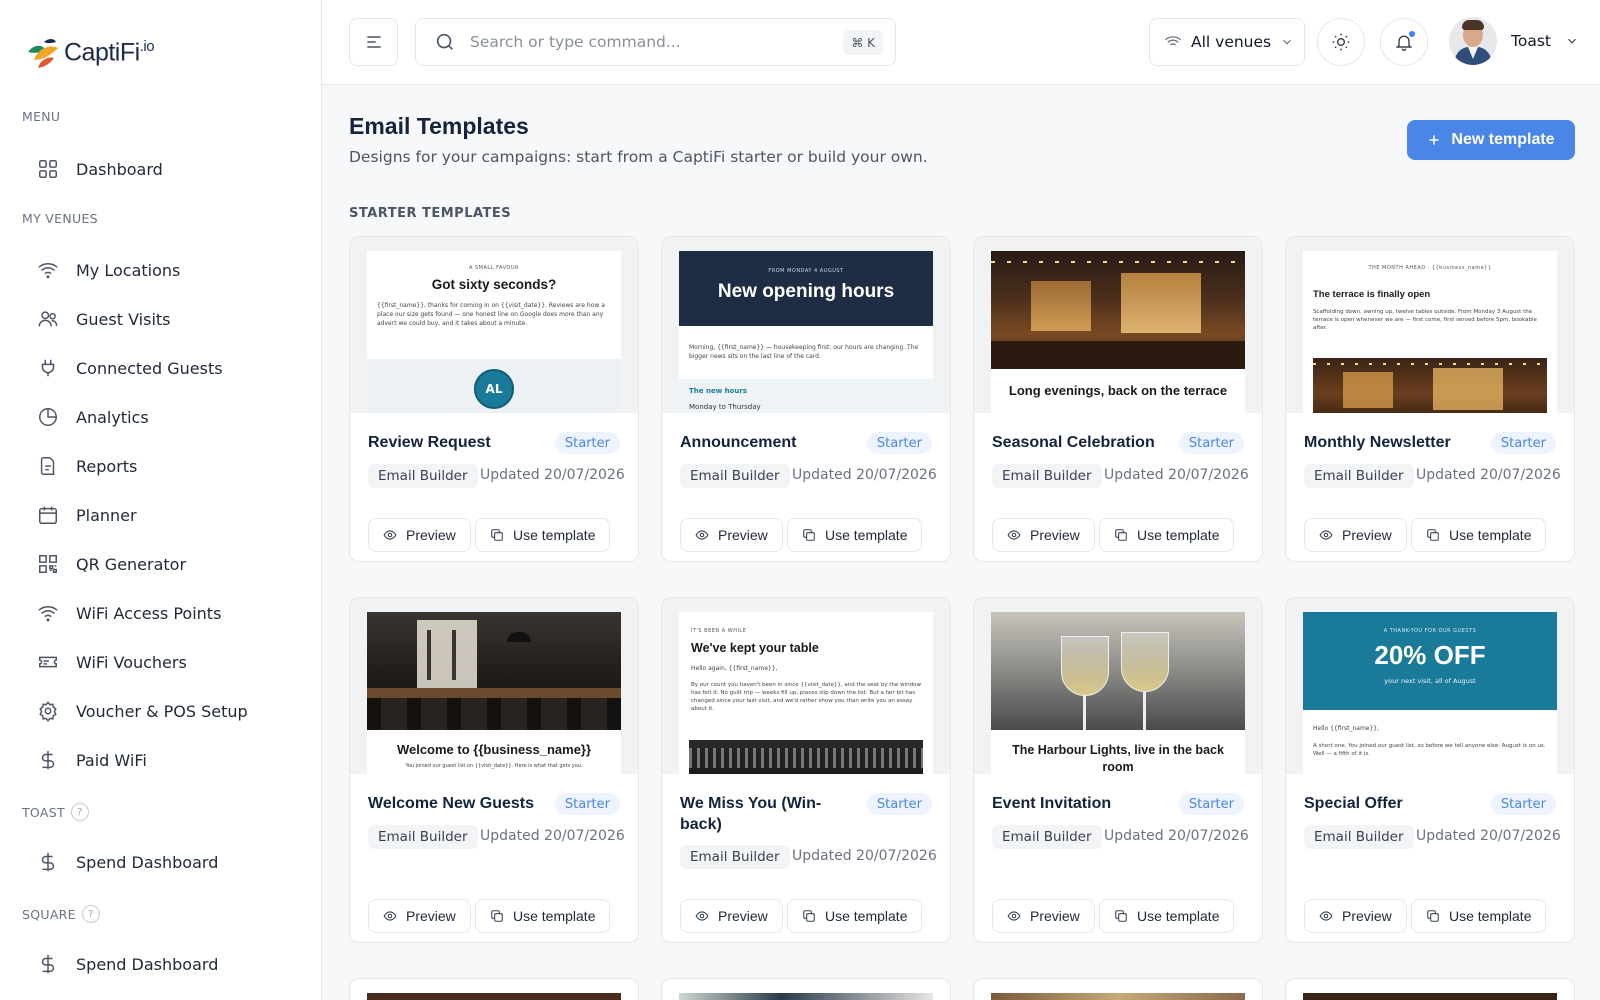 The image size is (1600, 1000). I want to click on sidebar-item-wifi-vouchers: WiFi Vouchers, so click(111, 662).